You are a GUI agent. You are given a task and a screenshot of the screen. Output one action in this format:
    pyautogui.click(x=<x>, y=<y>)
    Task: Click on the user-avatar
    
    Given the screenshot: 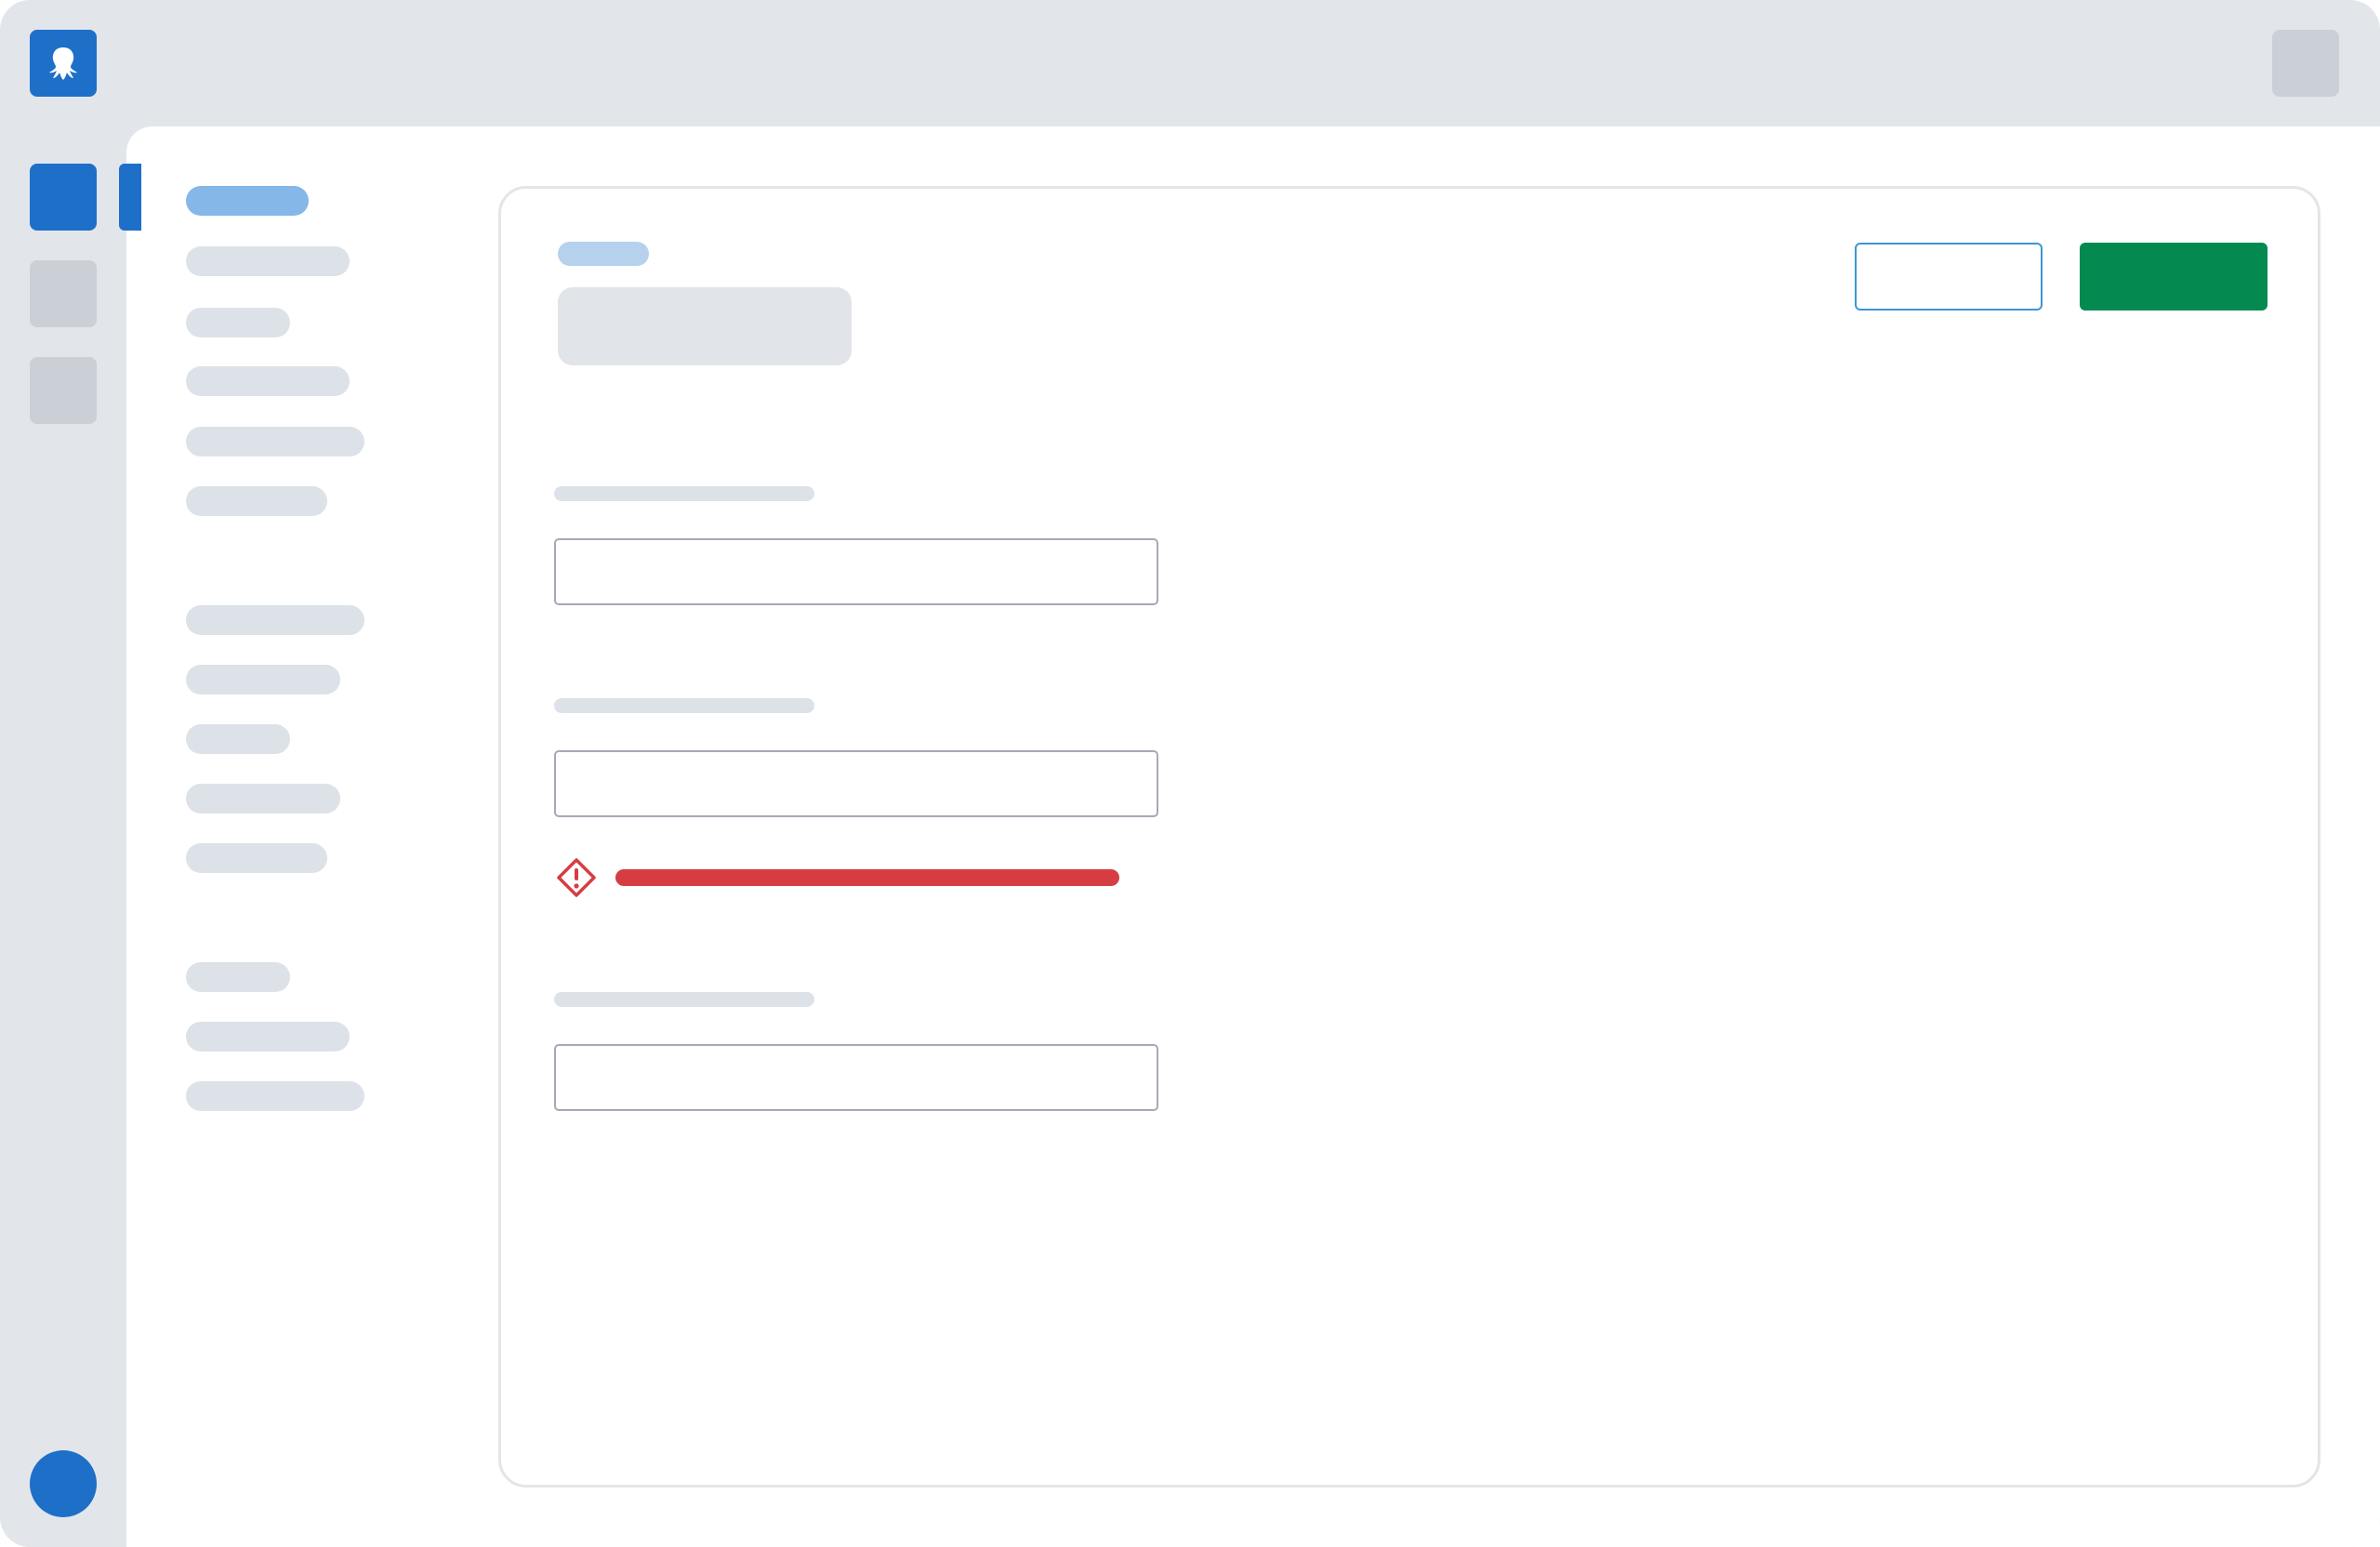 What is the action you would take?
    pyautogui.click(x=63, y=1483)
    